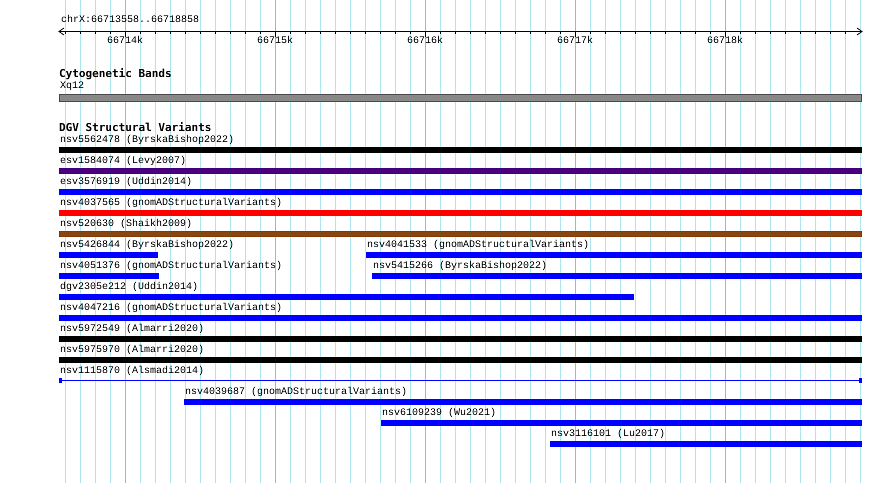  What do you see at coordinates (275, 41) in the screenshot?
I see `tick-label: 66715k` at bounding box center [275, 41].